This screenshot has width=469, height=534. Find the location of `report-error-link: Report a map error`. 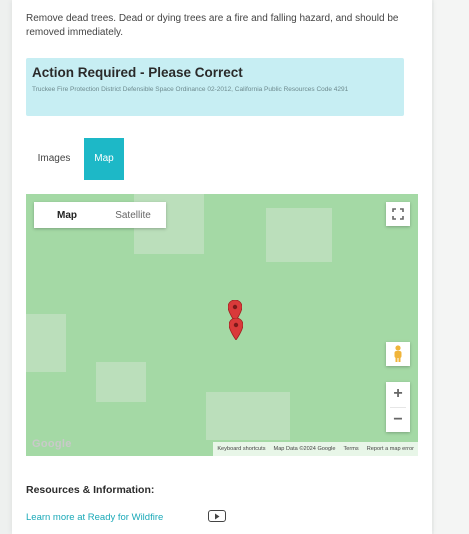

report-error-link: Report a map error is located at coordinates (390, 449).